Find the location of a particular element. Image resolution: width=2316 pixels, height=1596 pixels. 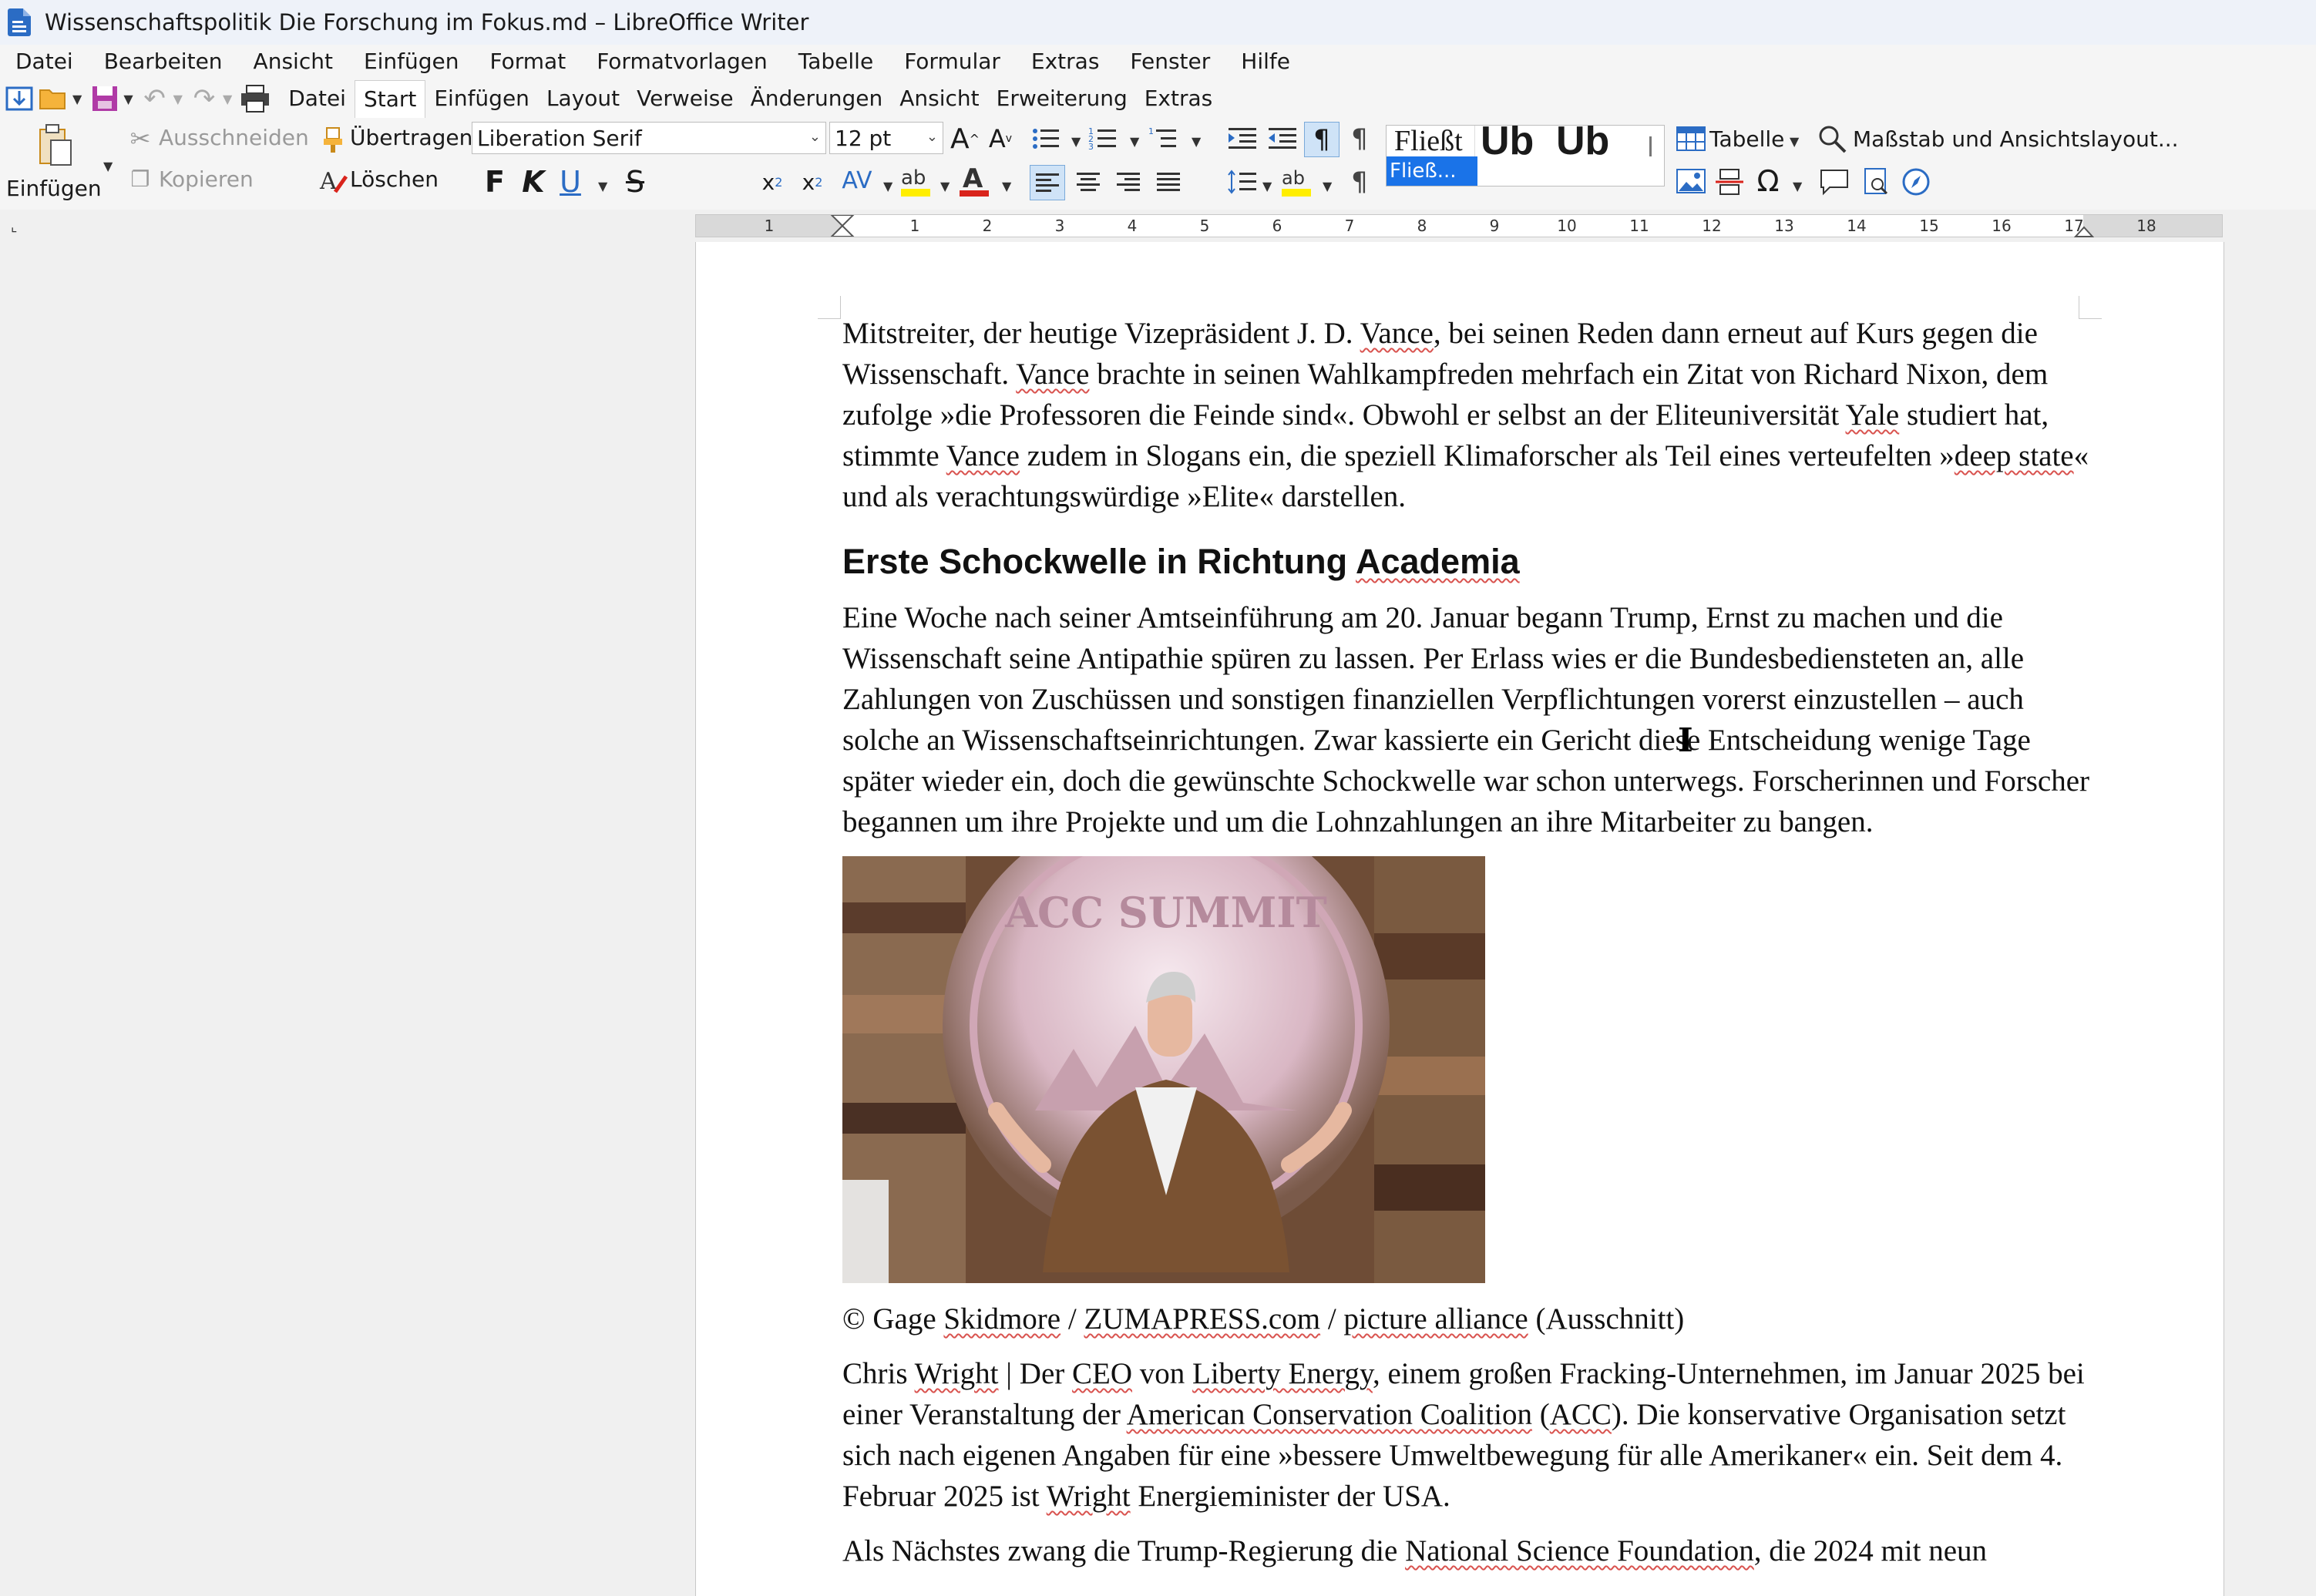

align-right-icon is located at coordinates (1128, 182).